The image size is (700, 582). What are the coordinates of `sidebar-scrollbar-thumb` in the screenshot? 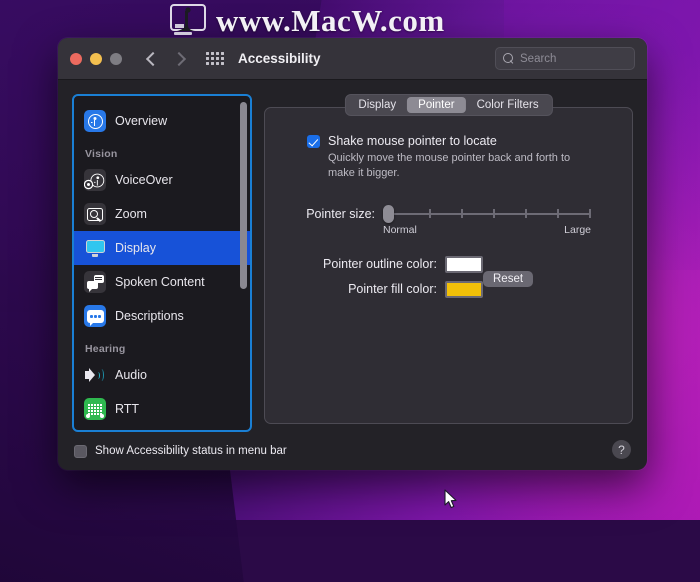 It's located at (243, 195).